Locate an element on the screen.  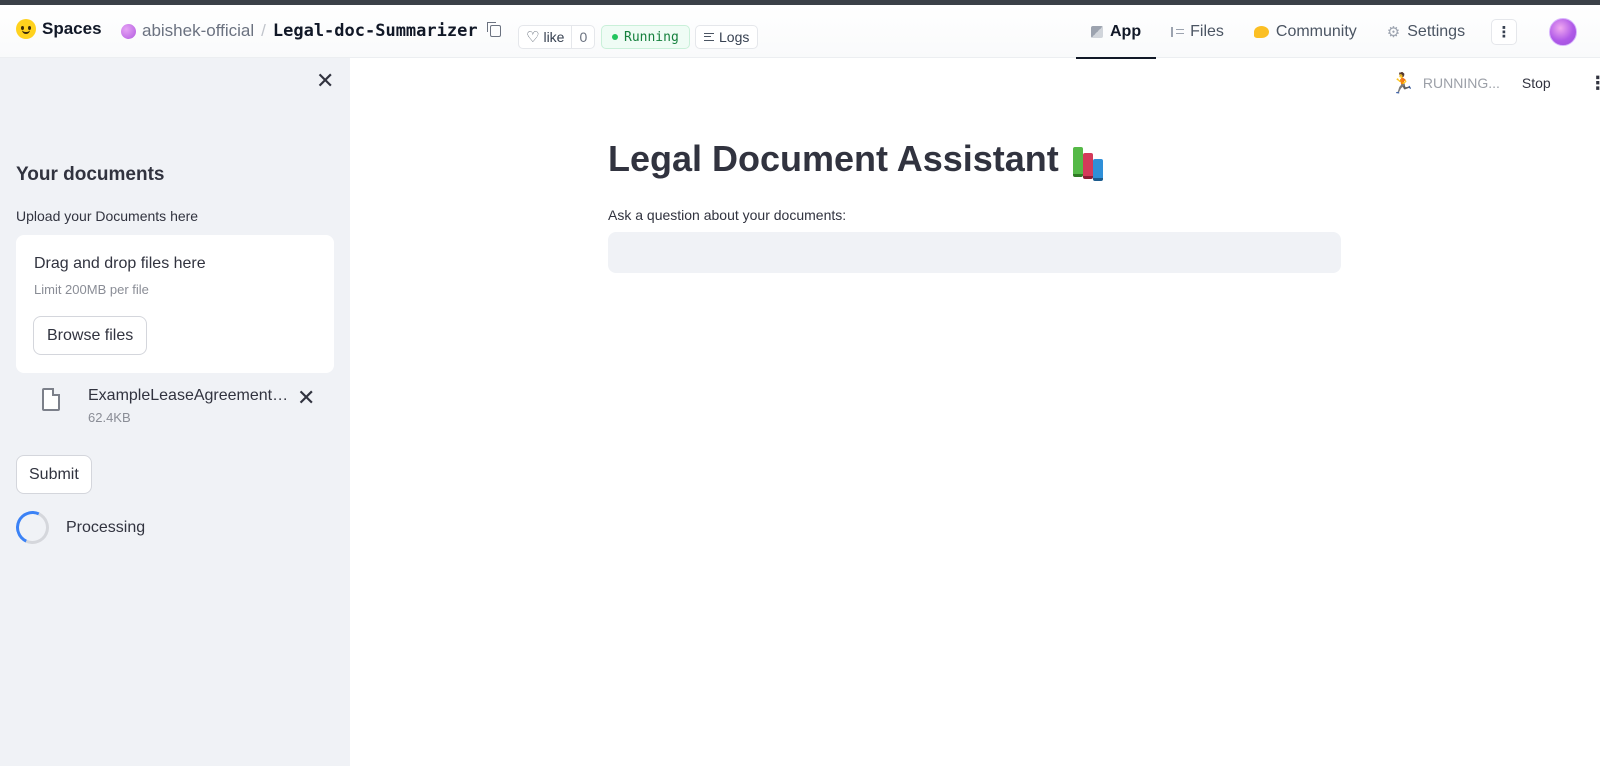
space-nav-tabs: App Files Community ⚙ Settings is located at coordinates (1278, 32).